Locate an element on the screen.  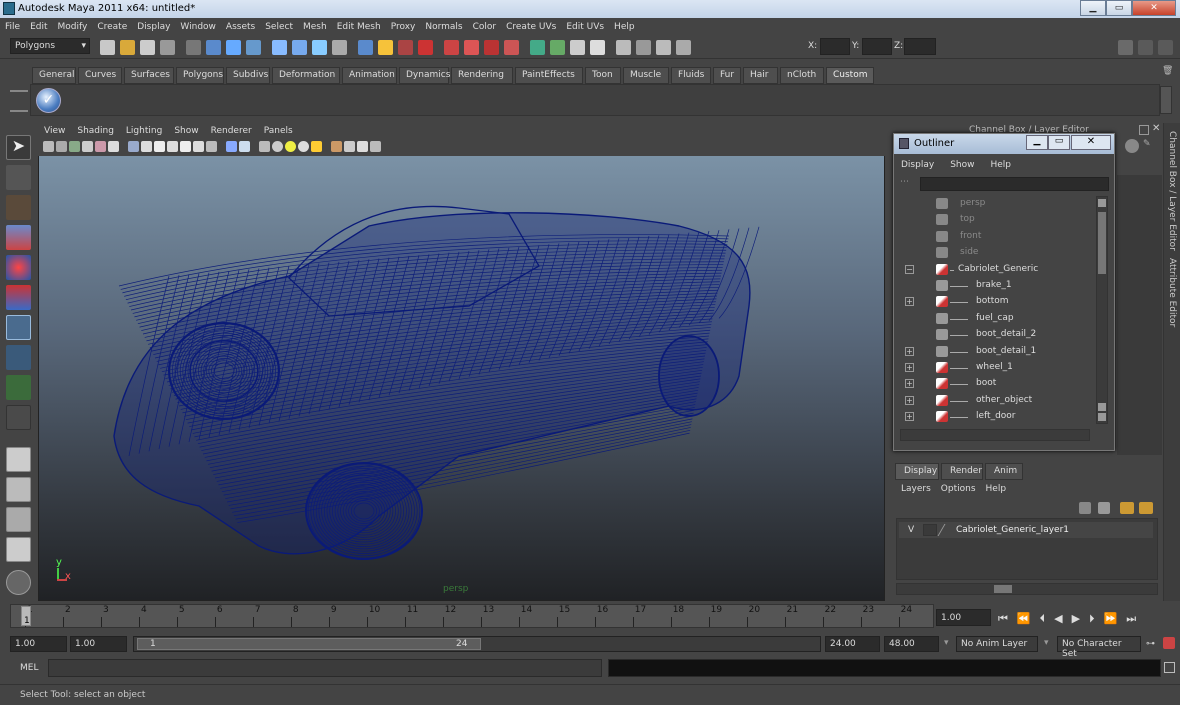
shelf-tab-subdivs: Subdivs is located at coordinates (248, 75).